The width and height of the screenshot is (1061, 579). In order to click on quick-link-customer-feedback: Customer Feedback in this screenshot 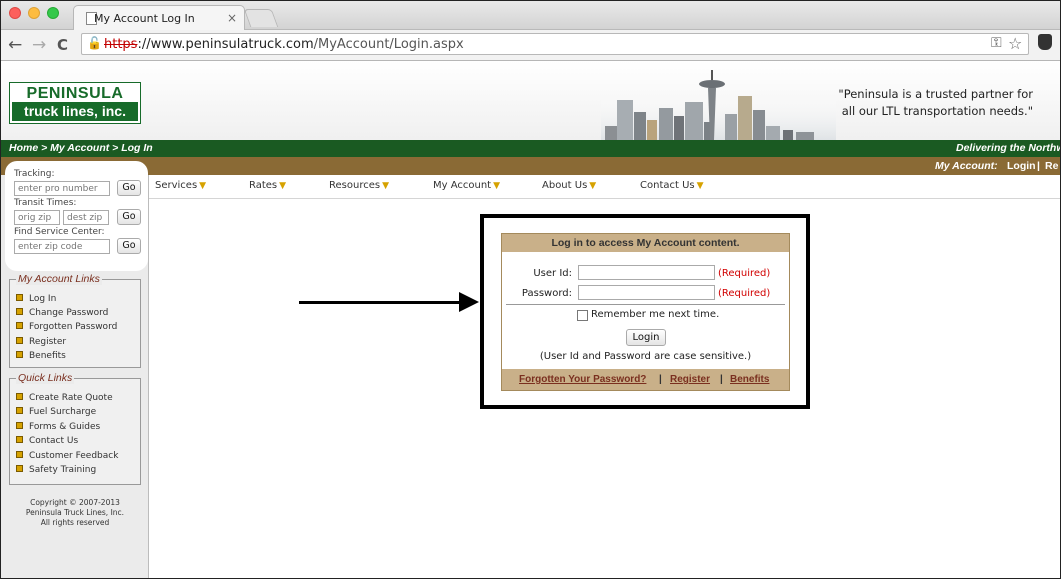, I will do `click(67, 456)`.